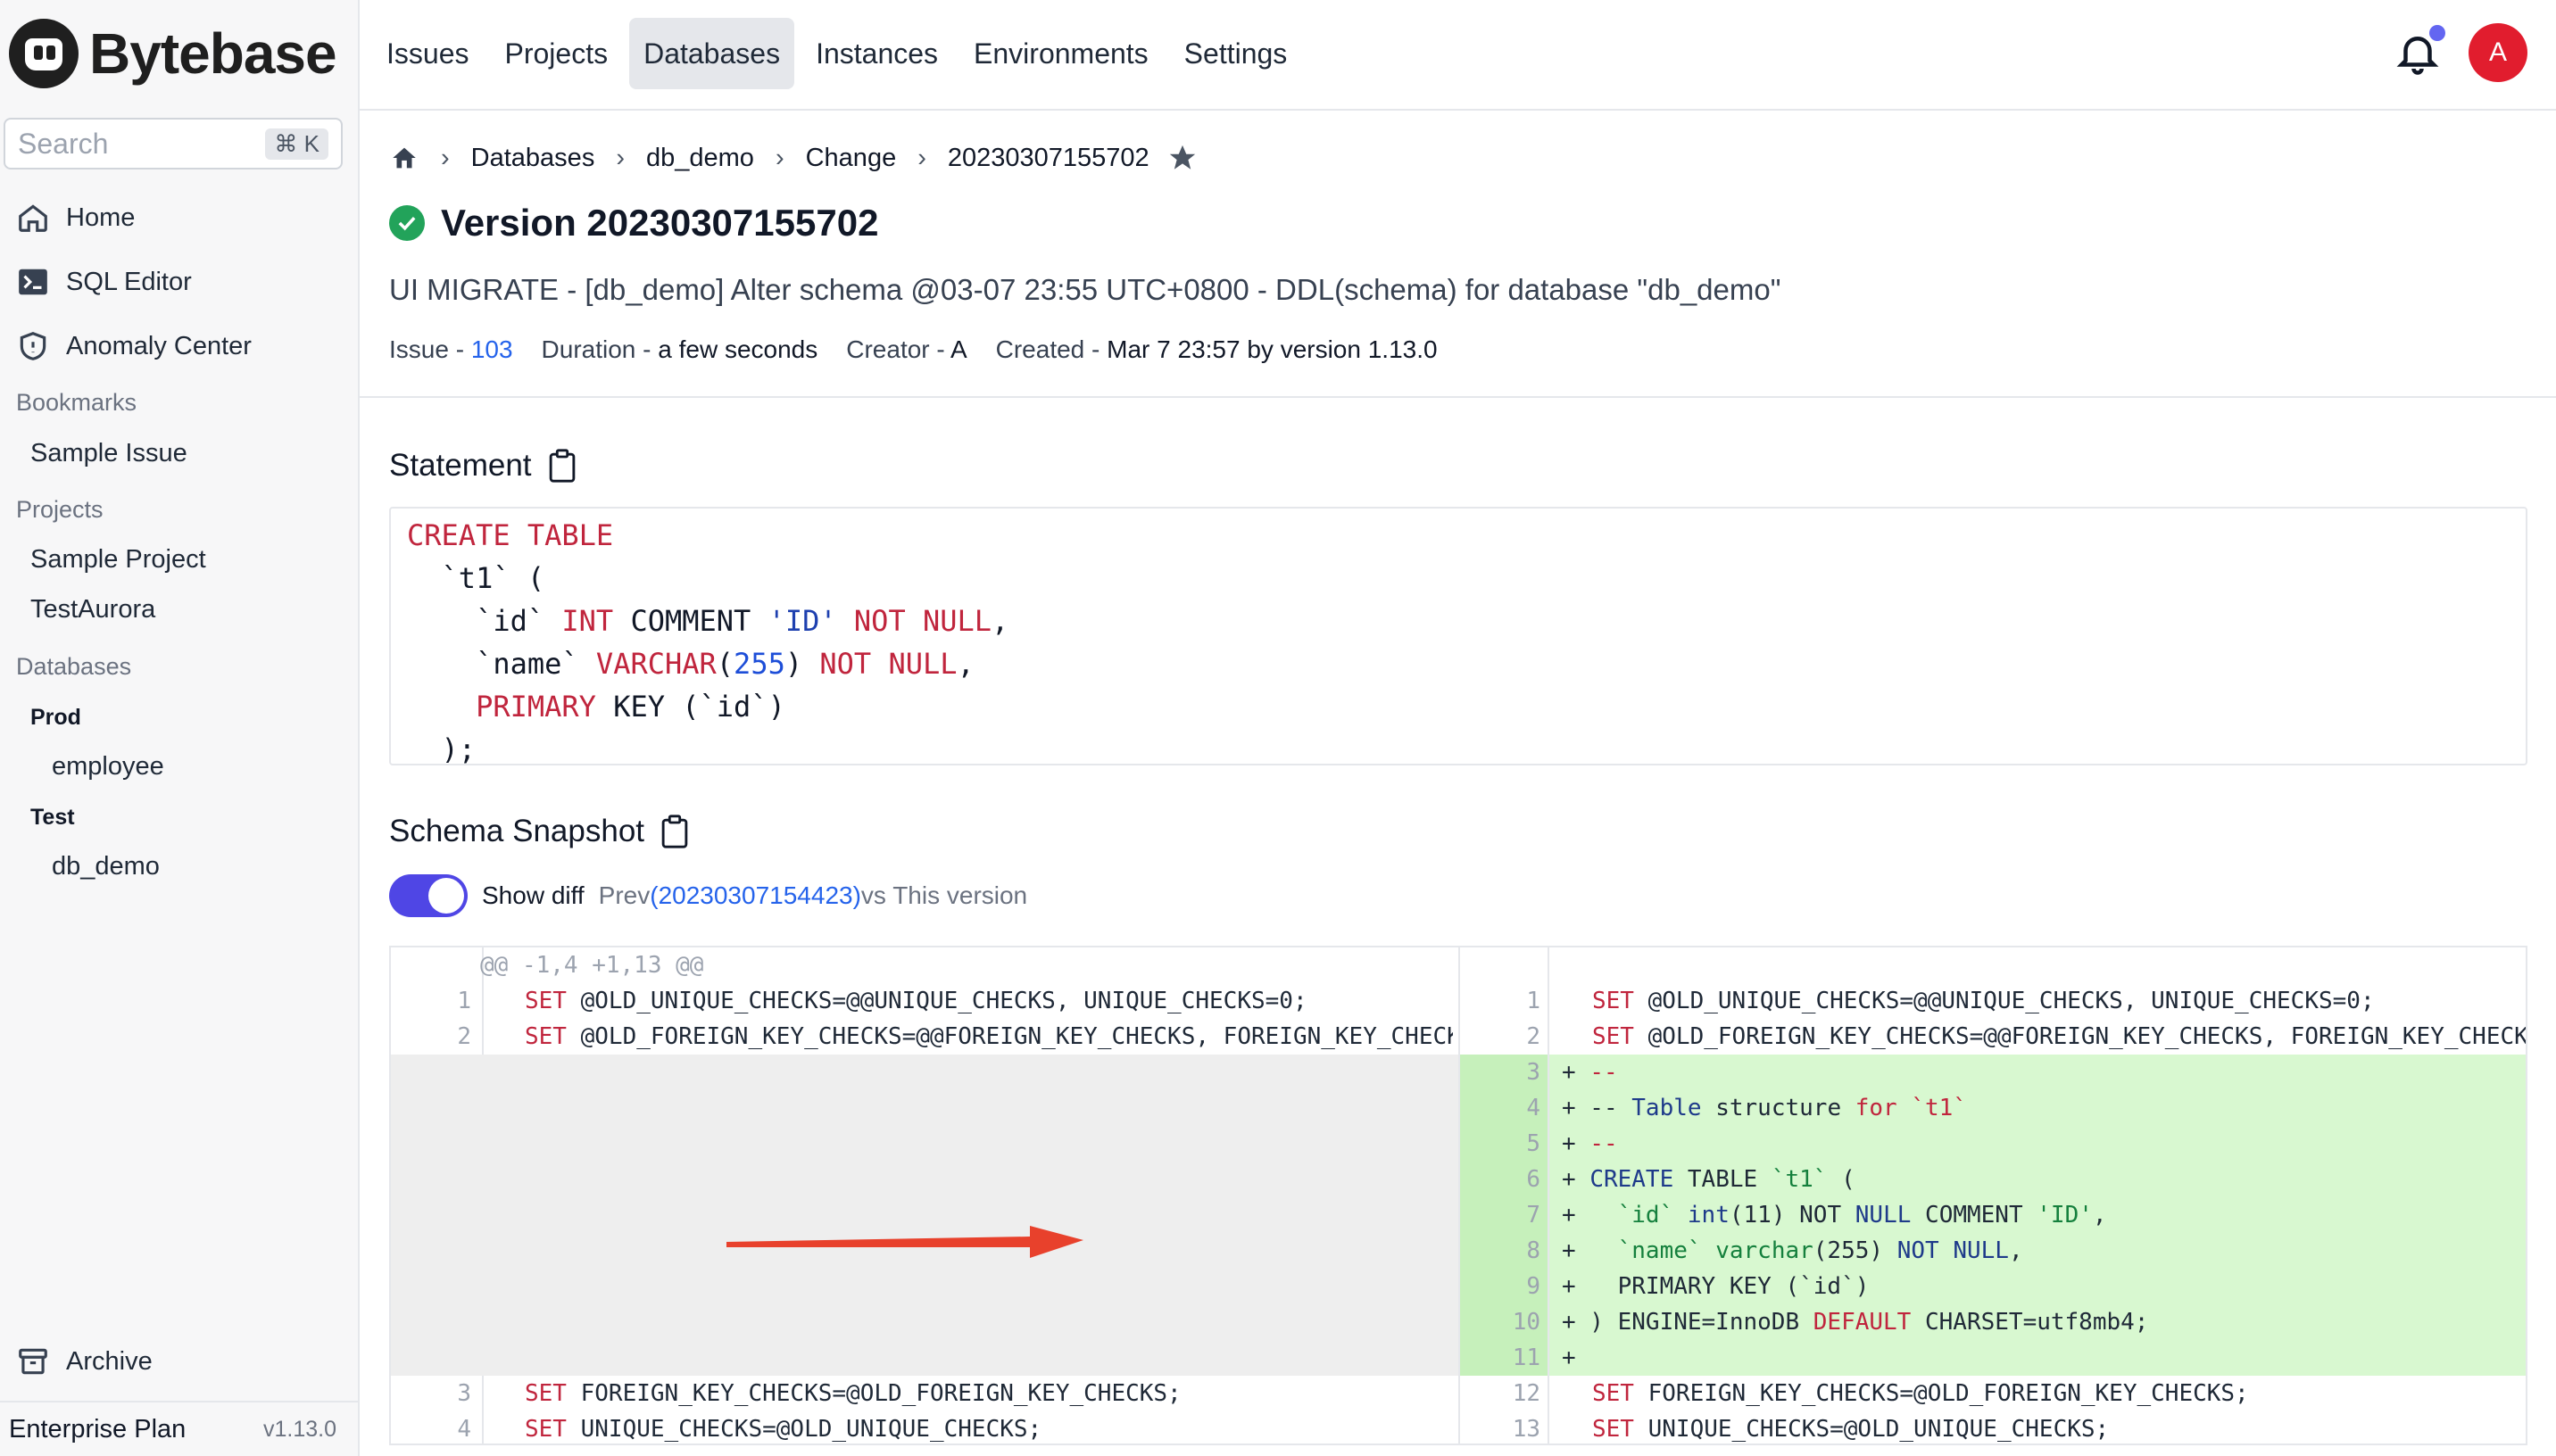  Describe the element at coordinates (1834, 1215) in the screenshot. I see `diff-line: + `id` int(11) NOT NULL COMMENT 'ID',` at that location.